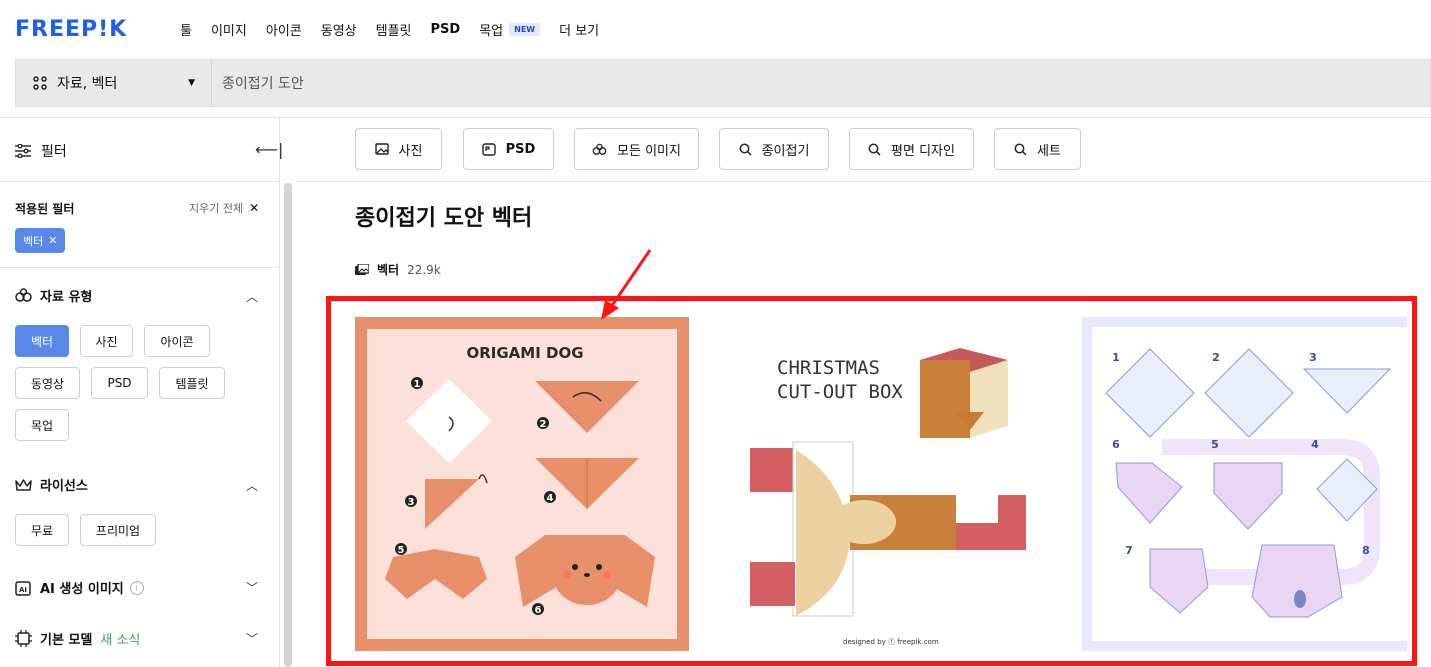  I want to click on top-nav: FREEP!K 툴 이미지 아이콘 동영상 템플릿 PSD 목업 NEW 더 보기, so click(715, 29).